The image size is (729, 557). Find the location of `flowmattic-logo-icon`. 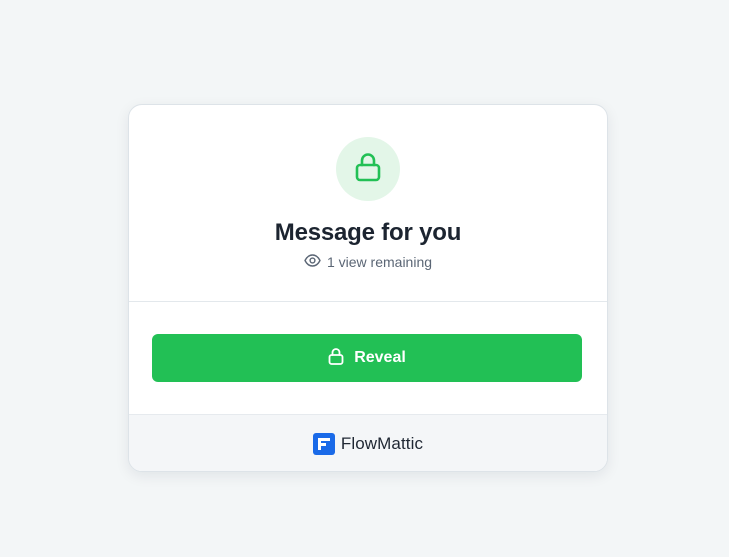

flowmattic-logo-icon is located at coordinates (323, 443).